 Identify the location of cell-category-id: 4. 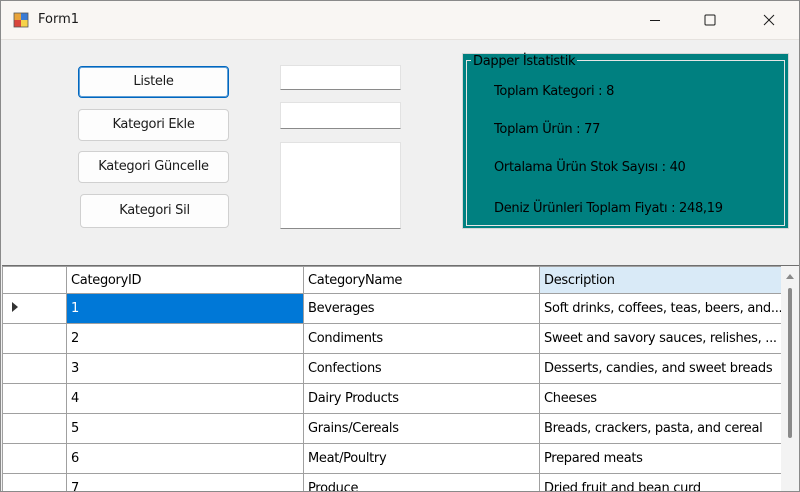
(185, 398).